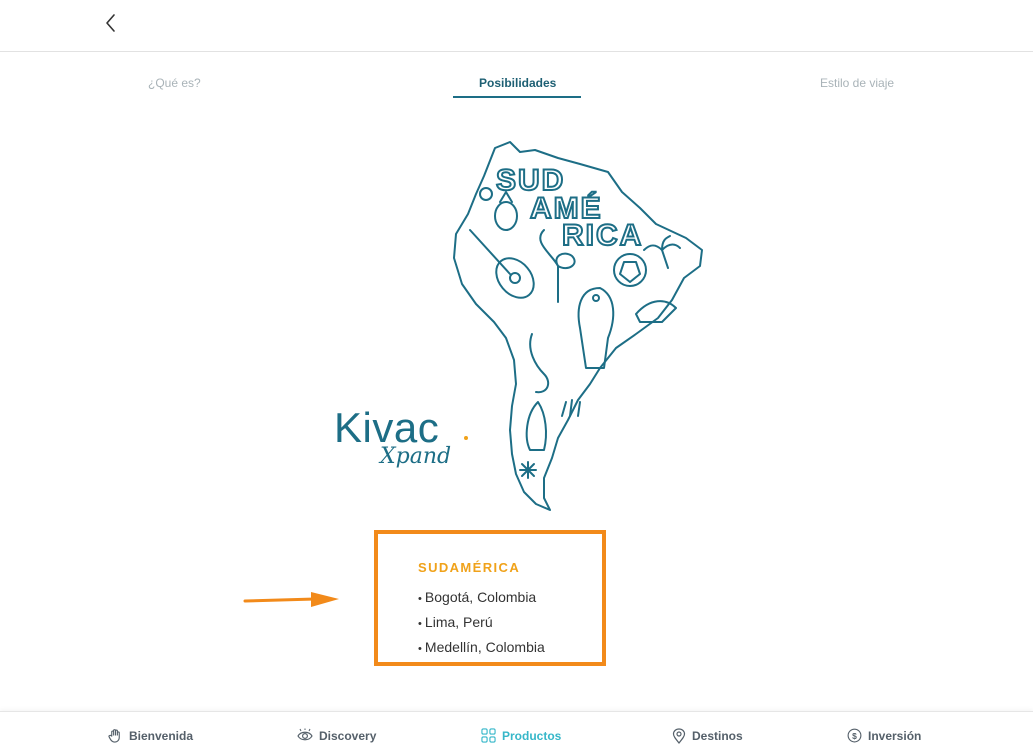  What do you see at coordinates (532, 735) in the screenshot?
I see `nav-label: Productos` at bounding box center [532, 735].